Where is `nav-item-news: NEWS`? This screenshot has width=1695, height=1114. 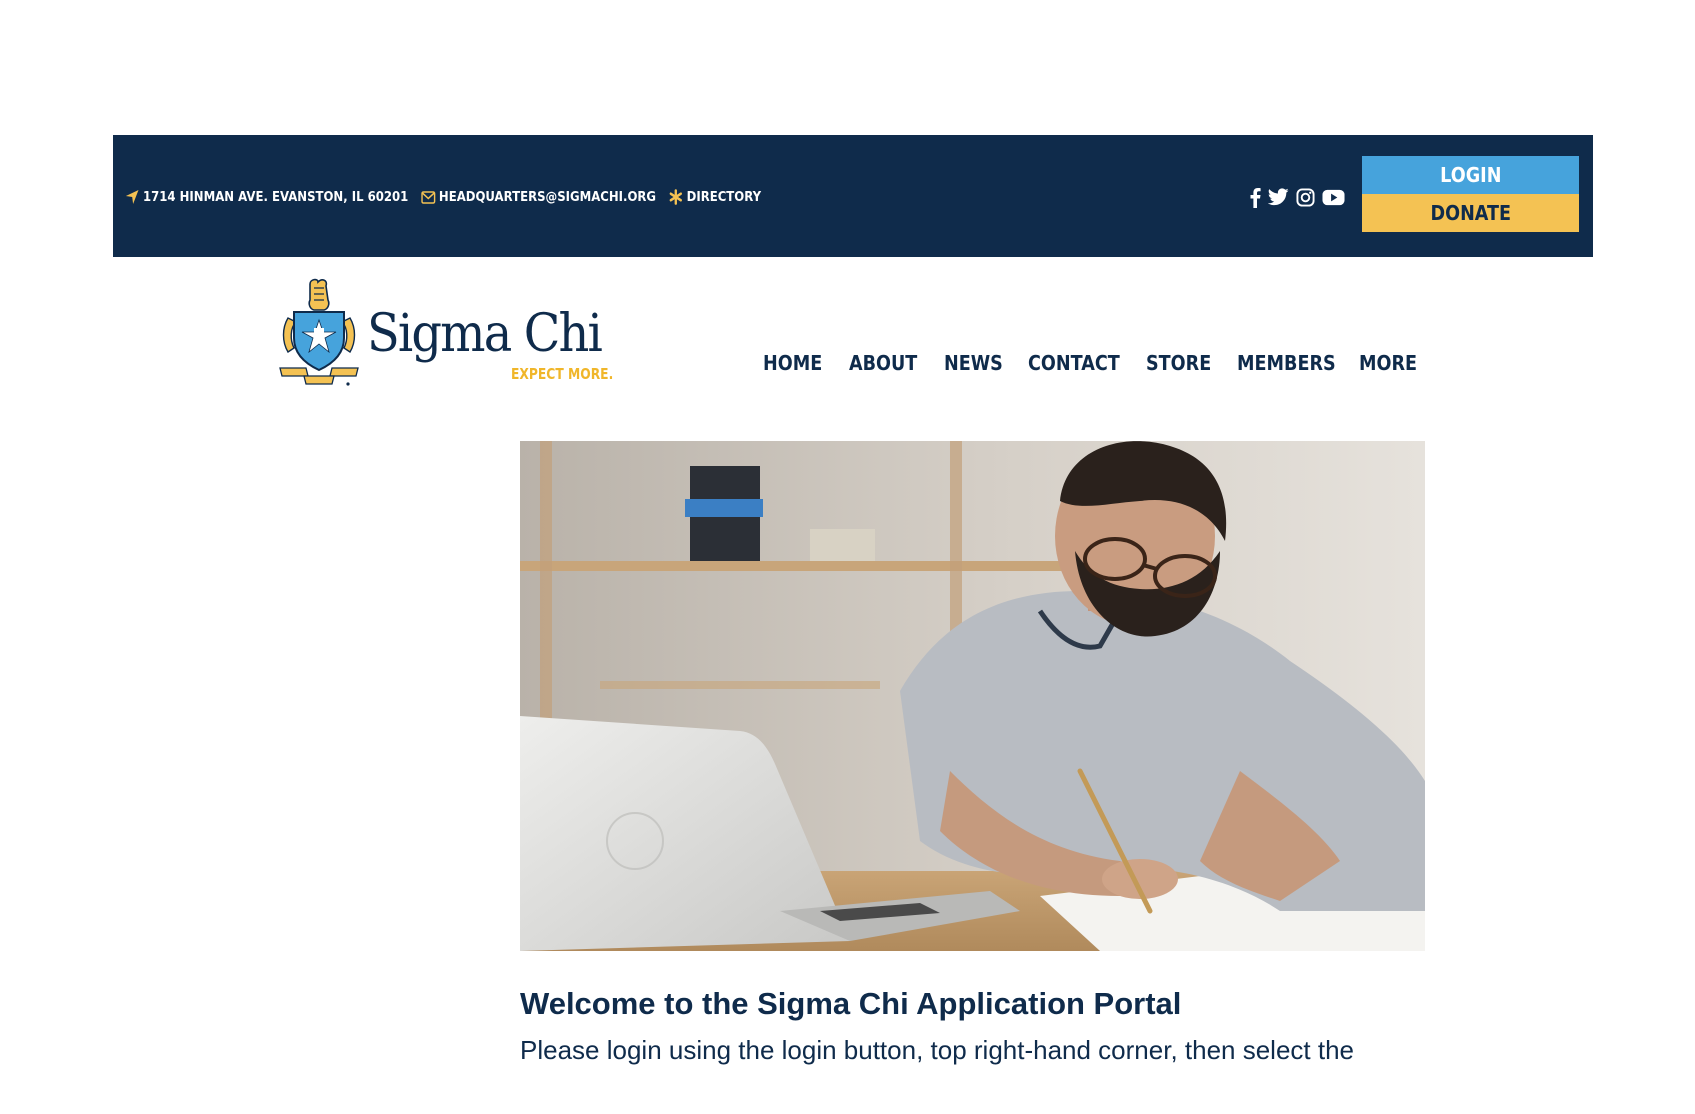 nav-item-news: NEWS is located at coordinates (981, 363).